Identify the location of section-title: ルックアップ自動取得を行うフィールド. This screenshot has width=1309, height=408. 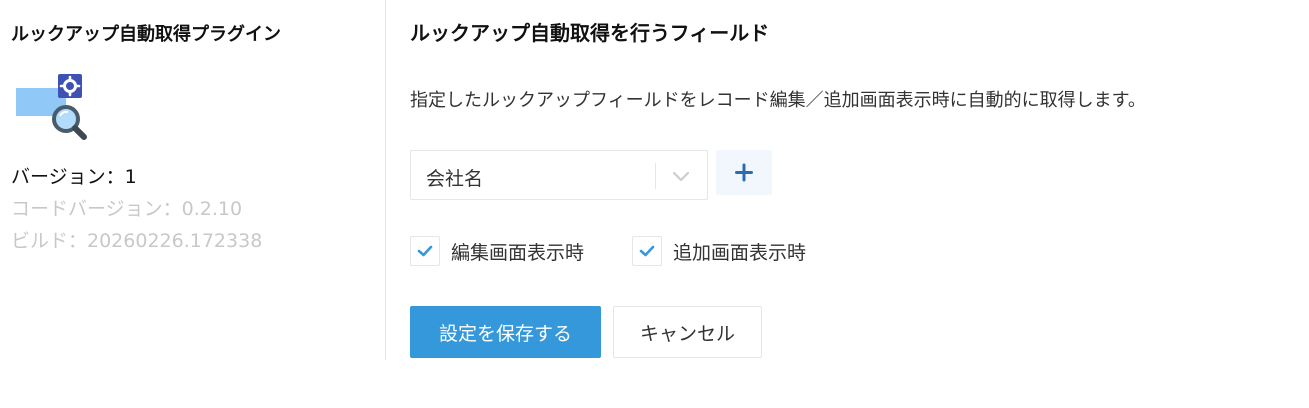
(590, 33).